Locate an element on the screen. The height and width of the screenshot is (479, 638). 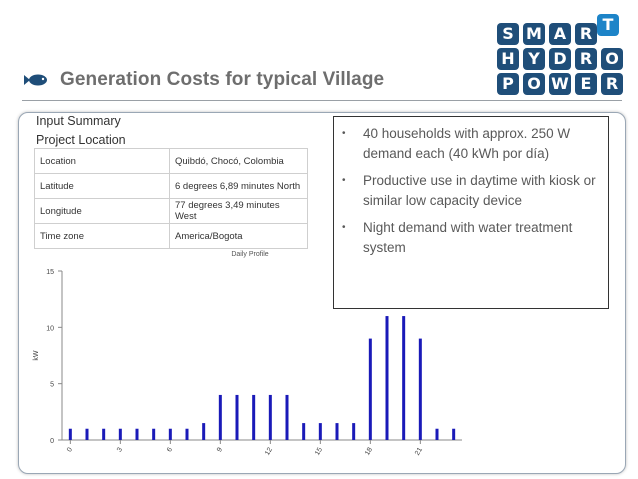
table-cell-label: Location is located at coordinates (102, 161).